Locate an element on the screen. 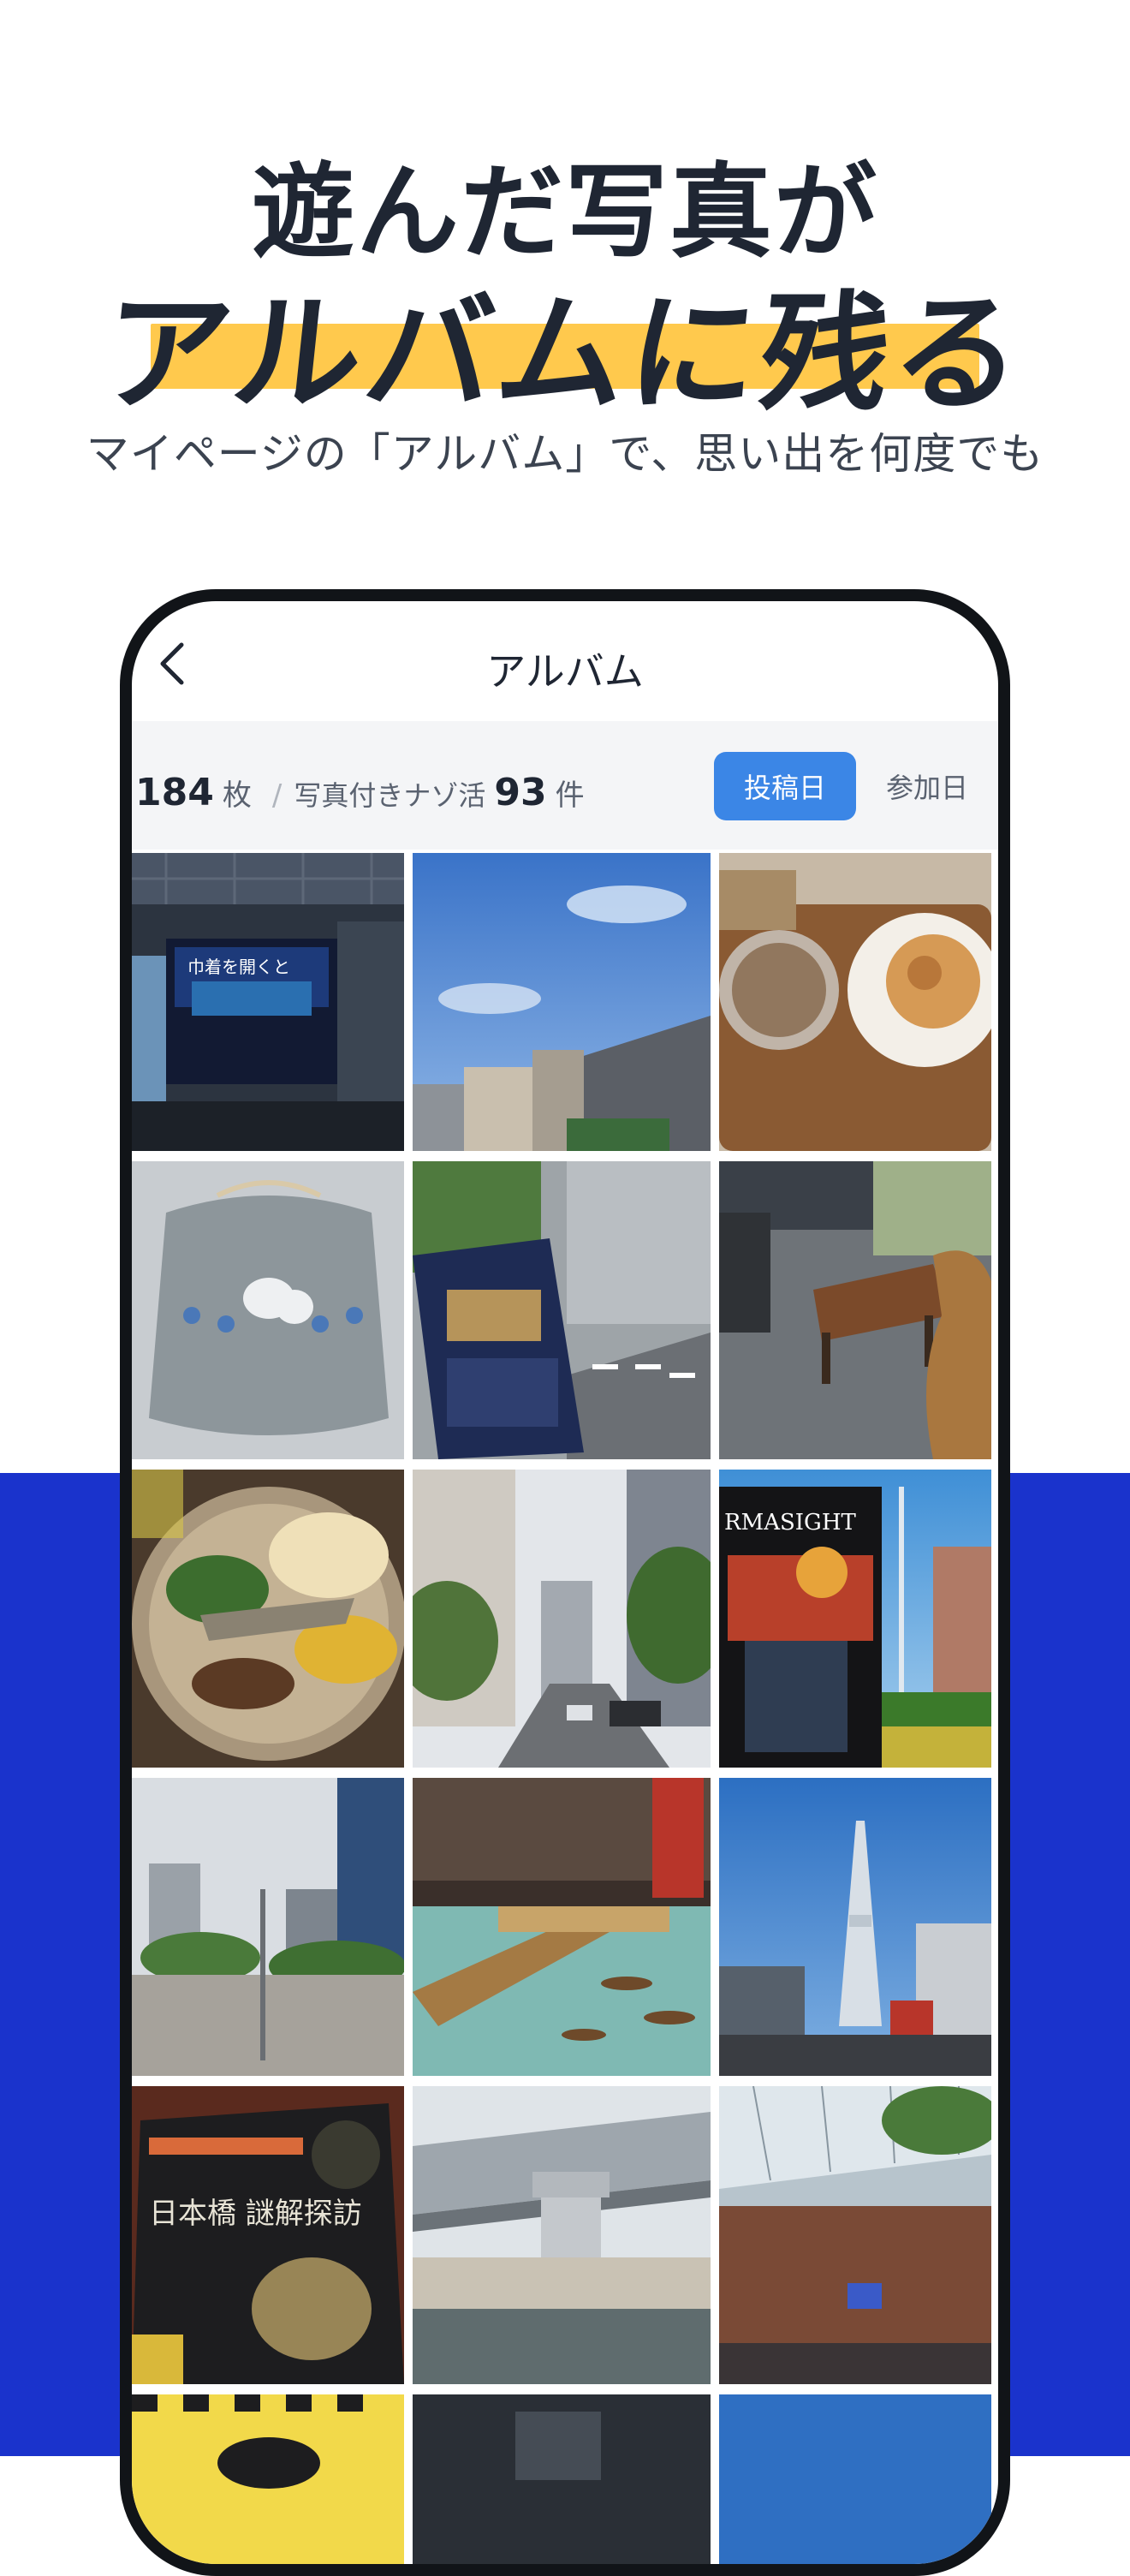  photo-iced-coffee-cookie is located at coordinates (855, 1002).